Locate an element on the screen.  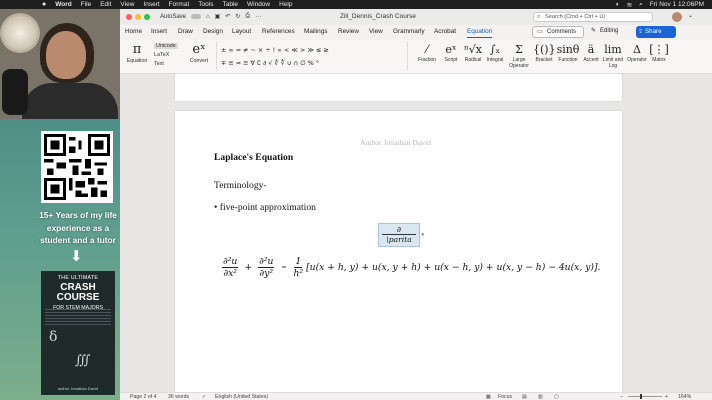
menu-insert: Insert is located at coordinates (151, 4).